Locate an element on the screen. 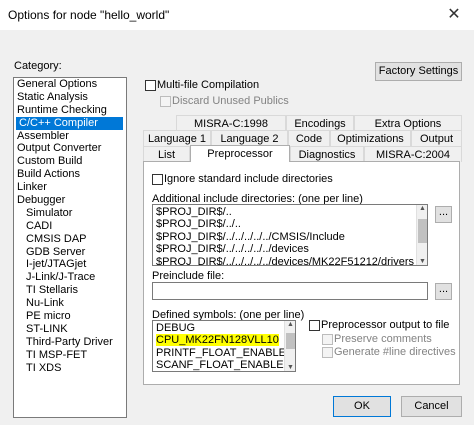  category-item: CMSIS DAP is located at coordinates (70, 239).